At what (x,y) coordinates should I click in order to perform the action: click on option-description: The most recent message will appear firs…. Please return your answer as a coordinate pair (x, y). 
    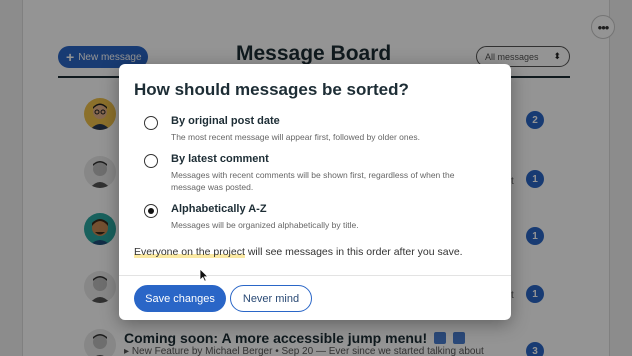
    Looking at the image, I should click on (295, 137).